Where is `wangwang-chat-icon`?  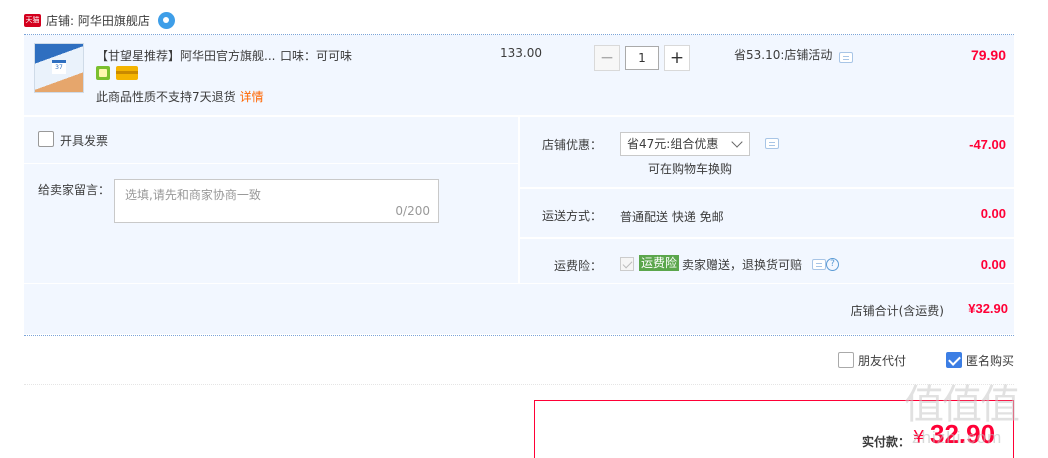
wangwang-chat-icon is located at coordinates (166, 20).